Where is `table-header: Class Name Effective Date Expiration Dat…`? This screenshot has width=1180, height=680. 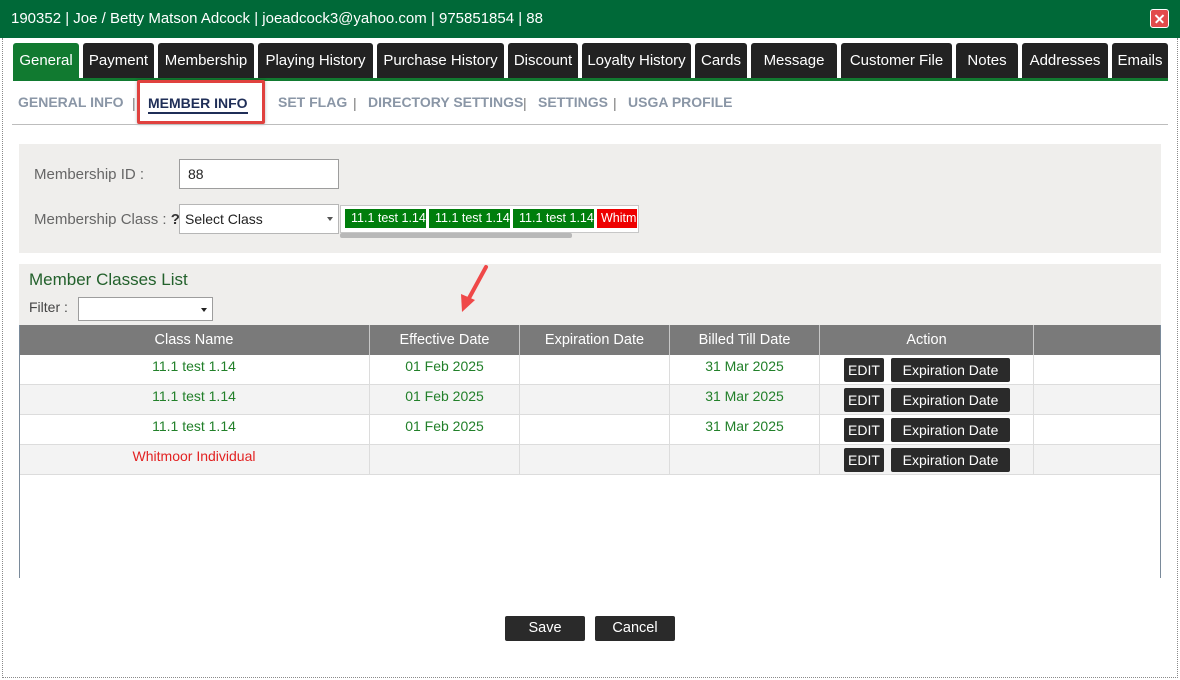 table-header: Class Name Effective Date Expiration Dat… is located at coordinates (590, 340).